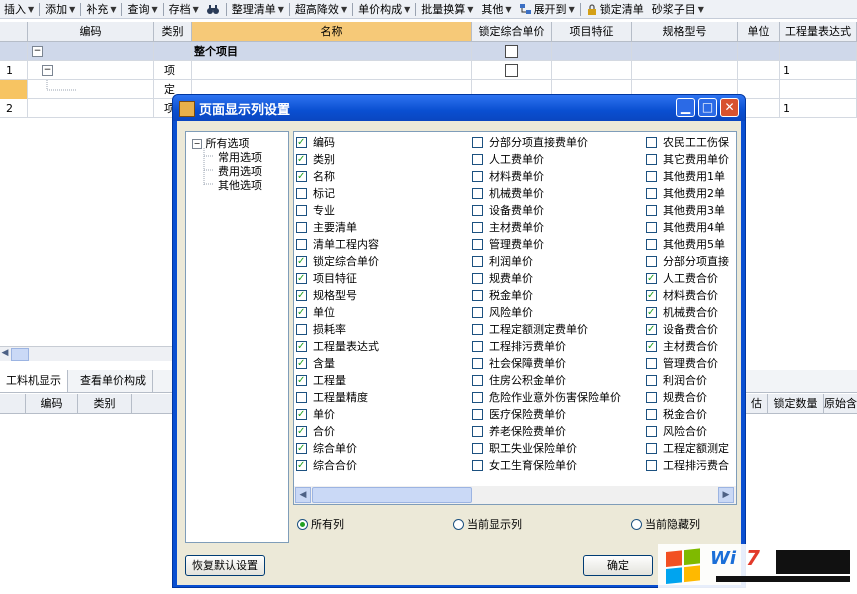 The image size is (857, 594). What do you see at coordinates (615, 9) in the screenshot?
I see `toolbar-lock-list: 锁定清单` at bounding box center [615, 9].